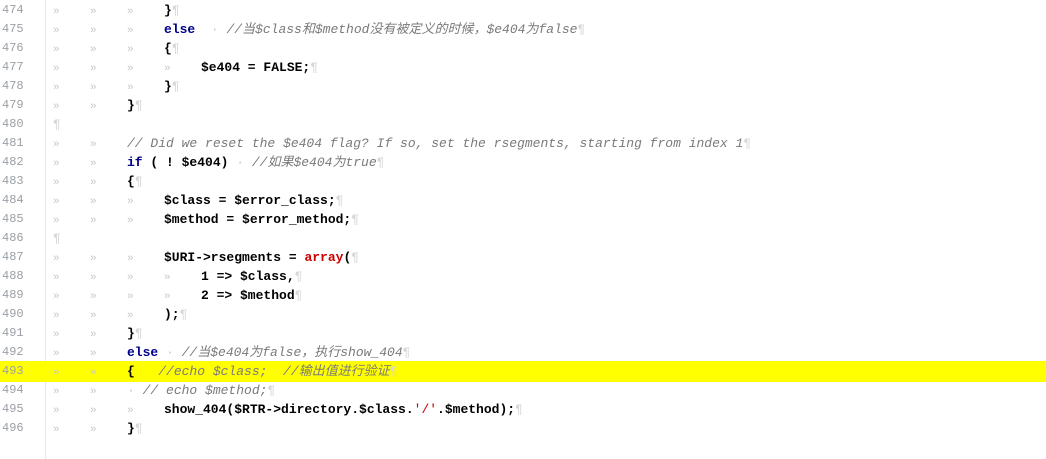  What do you see at coordinates (248, 295) in the screenshot?
I see `token: 2 => $method` at bounding box center [248, 295].